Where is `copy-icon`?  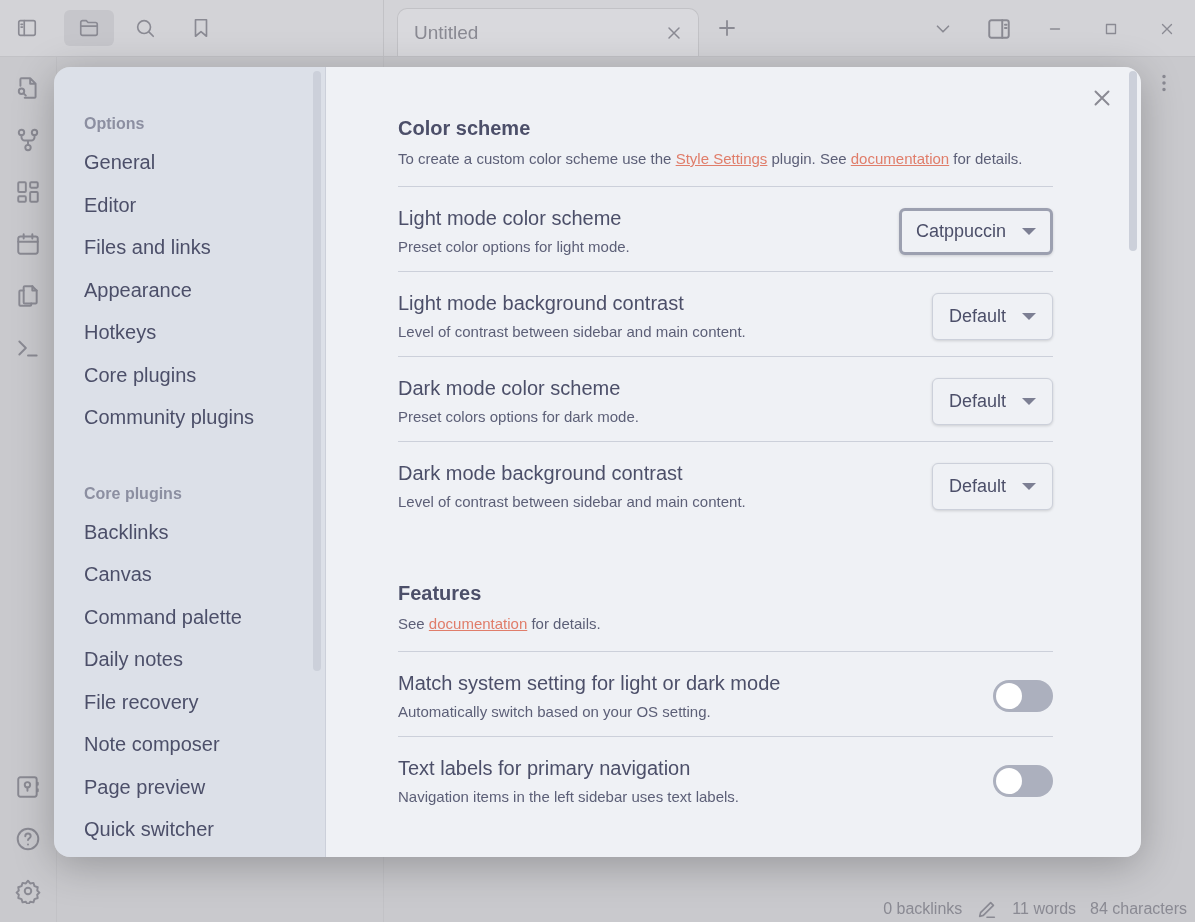
copy-icon is located at coordinates (28, 296).